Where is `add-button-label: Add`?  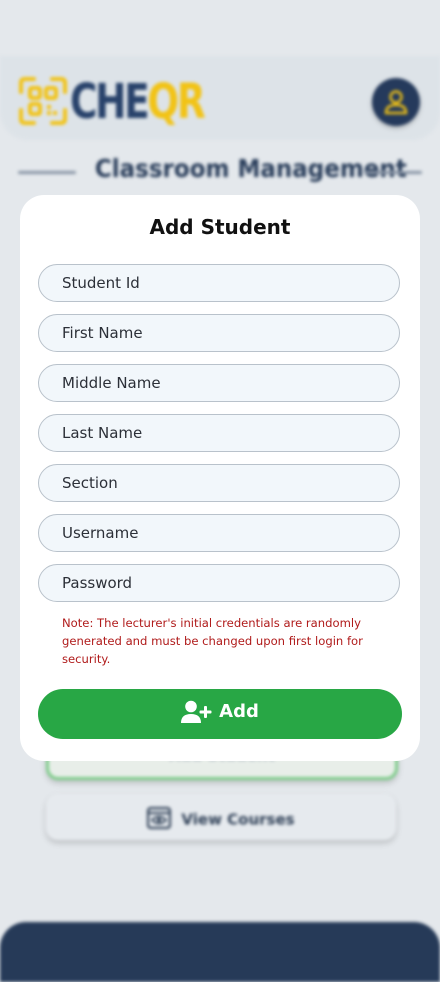
add-button-label: Add is located at coordinates (239, 711).